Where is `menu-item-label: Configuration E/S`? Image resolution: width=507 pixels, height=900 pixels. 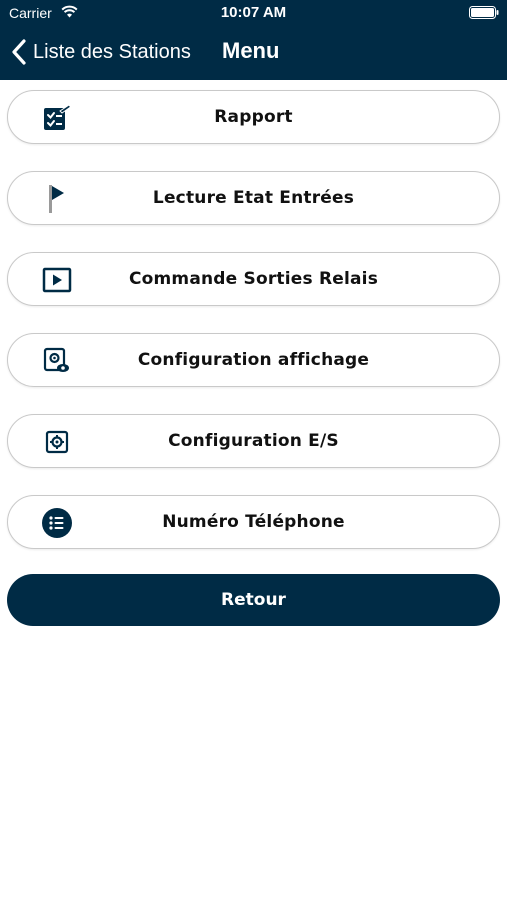
menu-item-label: Configuration E/S is located at coordinates (253, 441).